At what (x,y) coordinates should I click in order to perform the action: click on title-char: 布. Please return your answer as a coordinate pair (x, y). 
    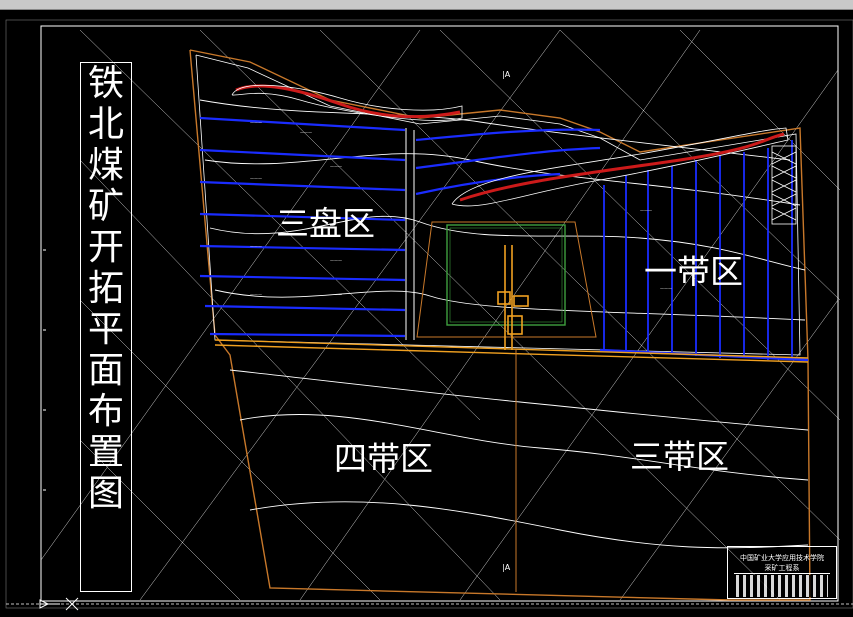
    Looking at the image, I should click on (105, 411).